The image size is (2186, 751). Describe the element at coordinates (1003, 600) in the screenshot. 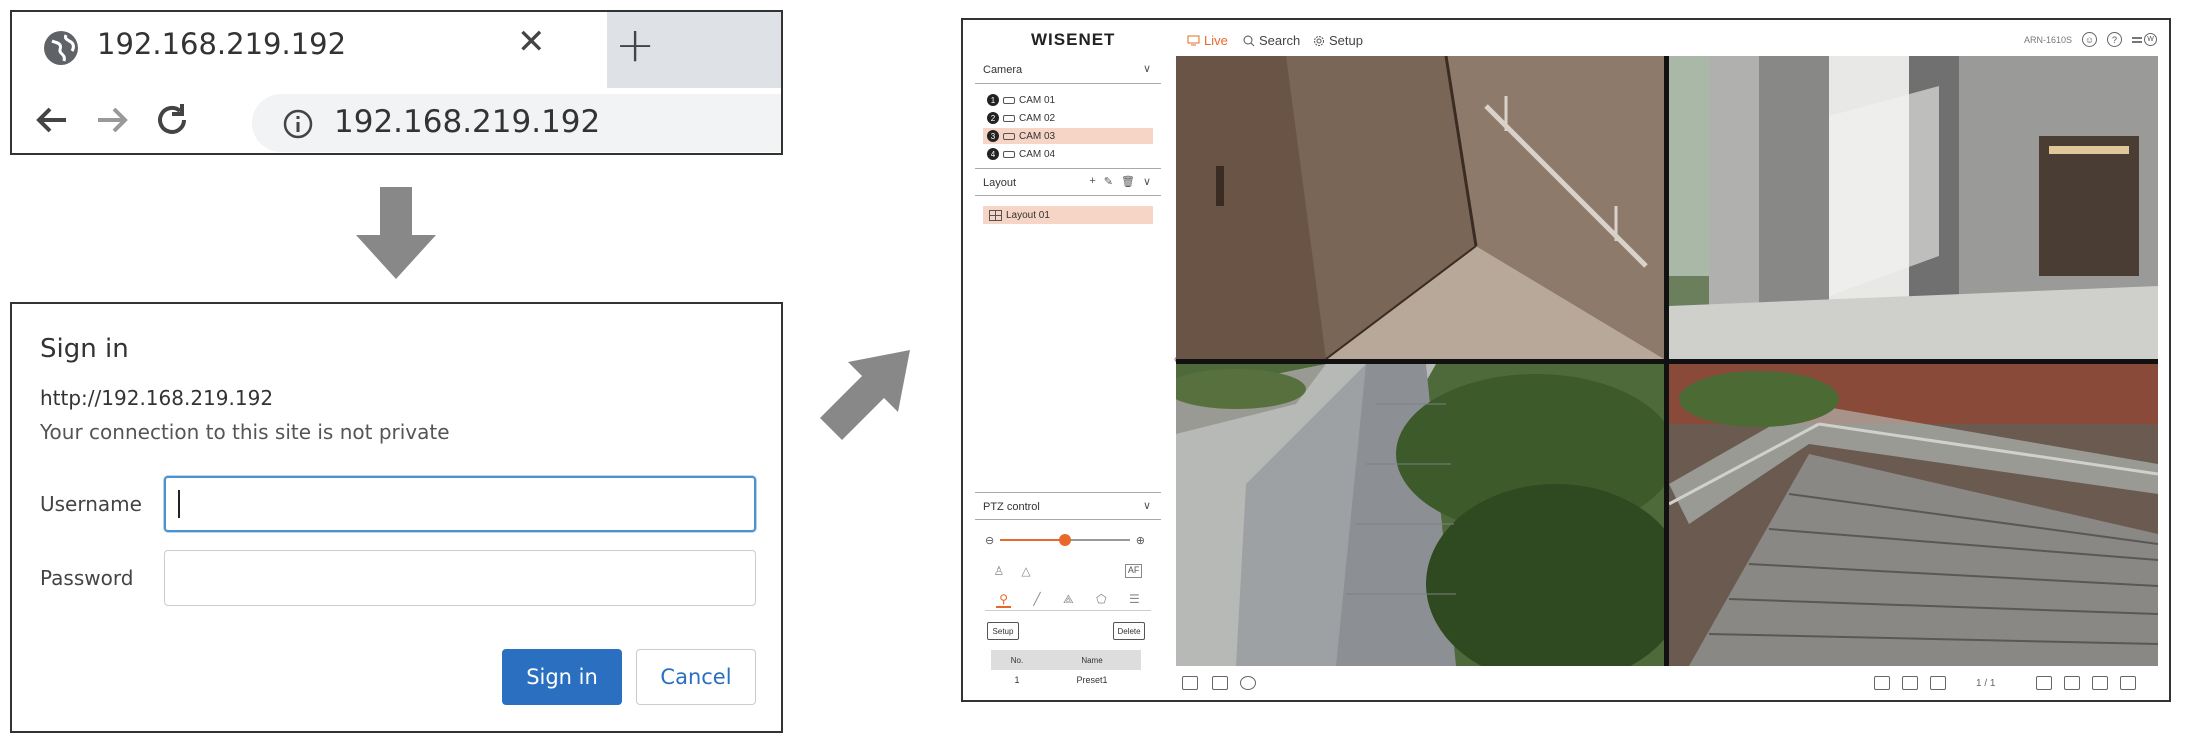

I see `preset-tab-icon: ⚲` at that location.